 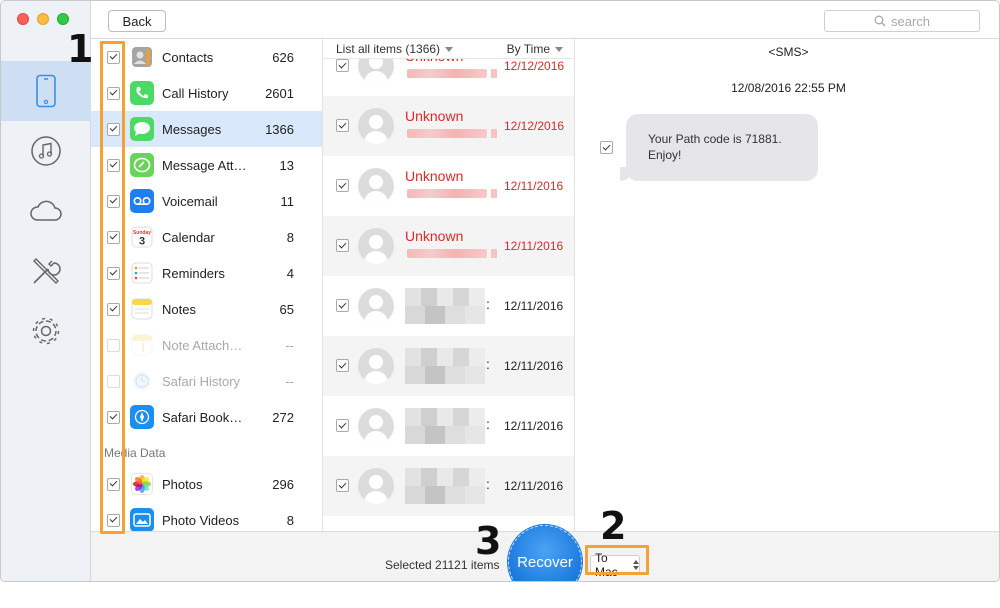 I want to click on message-sender: Unknown, so click(x=434, y=176).